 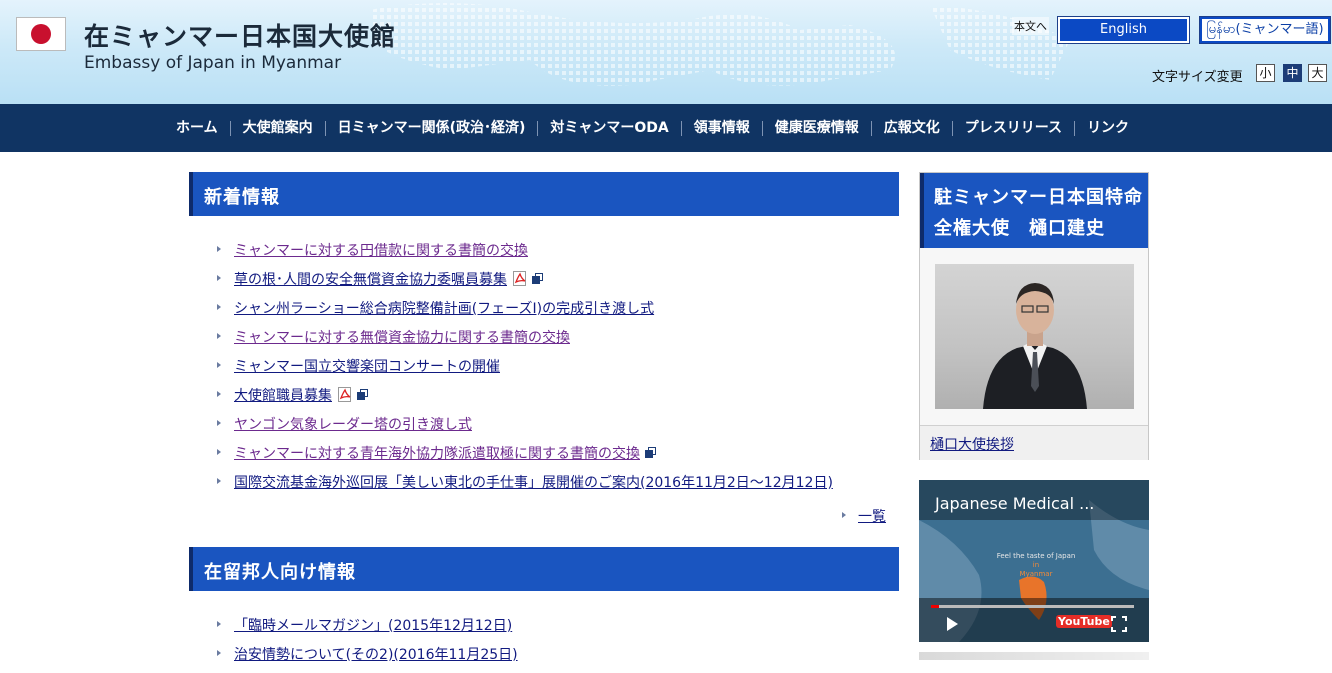 What do you see at coordinates (370, 280) in the screenshot?
I see `news-link: 草の根･人間の安全無償資金協力委嘱員募集` at bounding box center [370, 280].